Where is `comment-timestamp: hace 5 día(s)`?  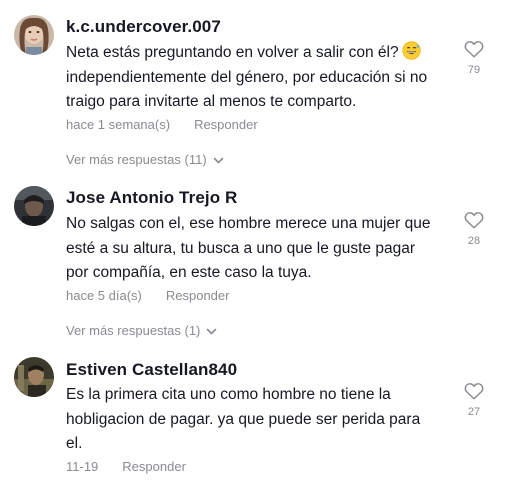
comment-timestamp: hace 5 día(s) is located at coordinates (104, 295).